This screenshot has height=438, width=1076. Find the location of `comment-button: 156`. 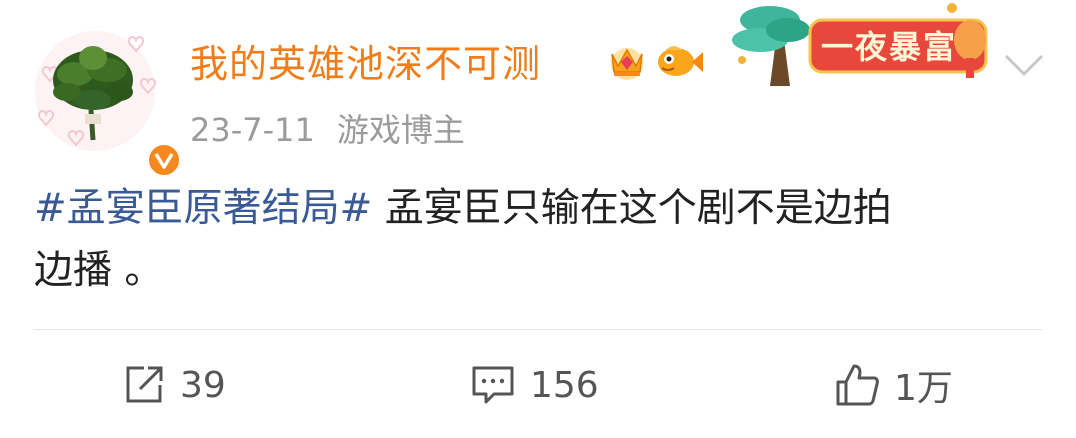

comment-button: 156 is located at coordinates (534, 385).